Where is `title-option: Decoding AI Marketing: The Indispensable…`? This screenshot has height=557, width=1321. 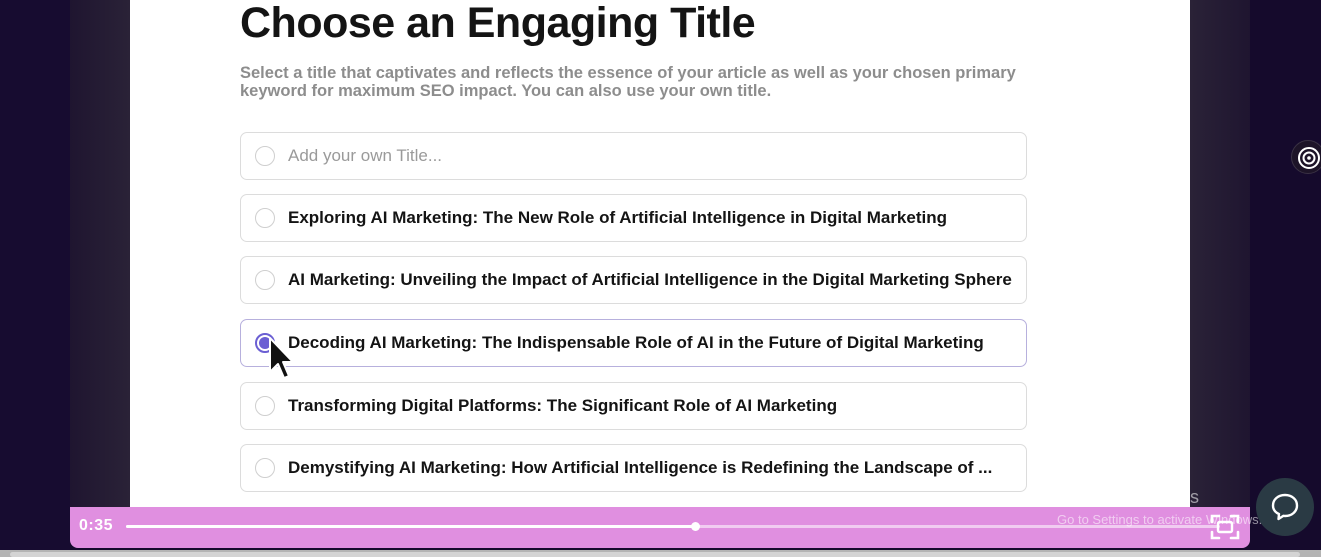
title-option: Decoding AI Marketing: The Indispensable… is located at coordinates (633, 343).